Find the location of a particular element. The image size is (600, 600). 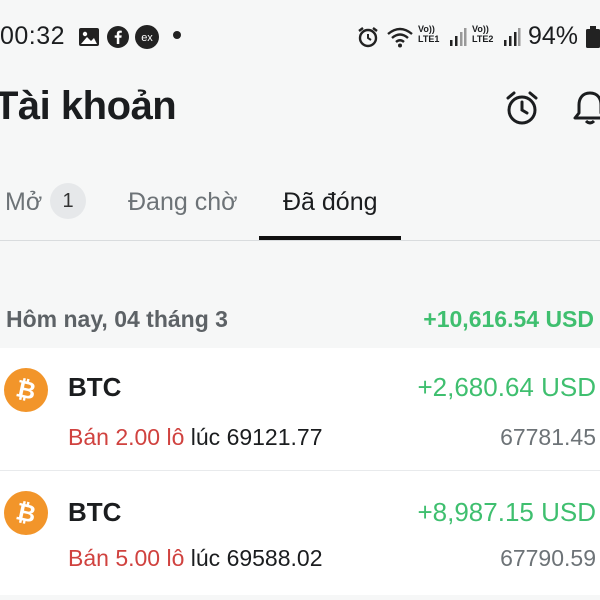

trade-detail: Bán 2.00 lô lúc 69121.77 is located at coordinates (195, 437).